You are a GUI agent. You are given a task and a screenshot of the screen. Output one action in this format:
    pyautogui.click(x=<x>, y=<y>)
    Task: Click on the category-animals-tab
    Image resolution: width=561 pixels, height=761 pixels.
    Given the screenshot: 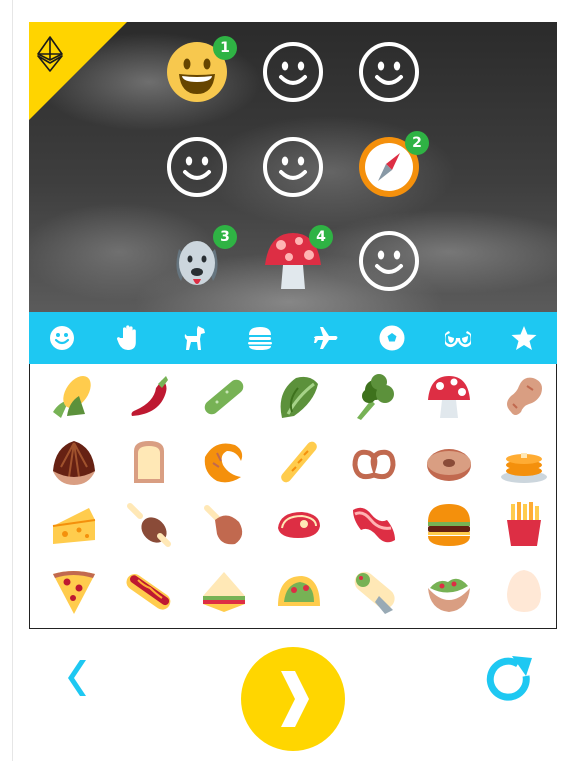 What is the action you would take?
    pyautogui.click(x=194, y=338)
    